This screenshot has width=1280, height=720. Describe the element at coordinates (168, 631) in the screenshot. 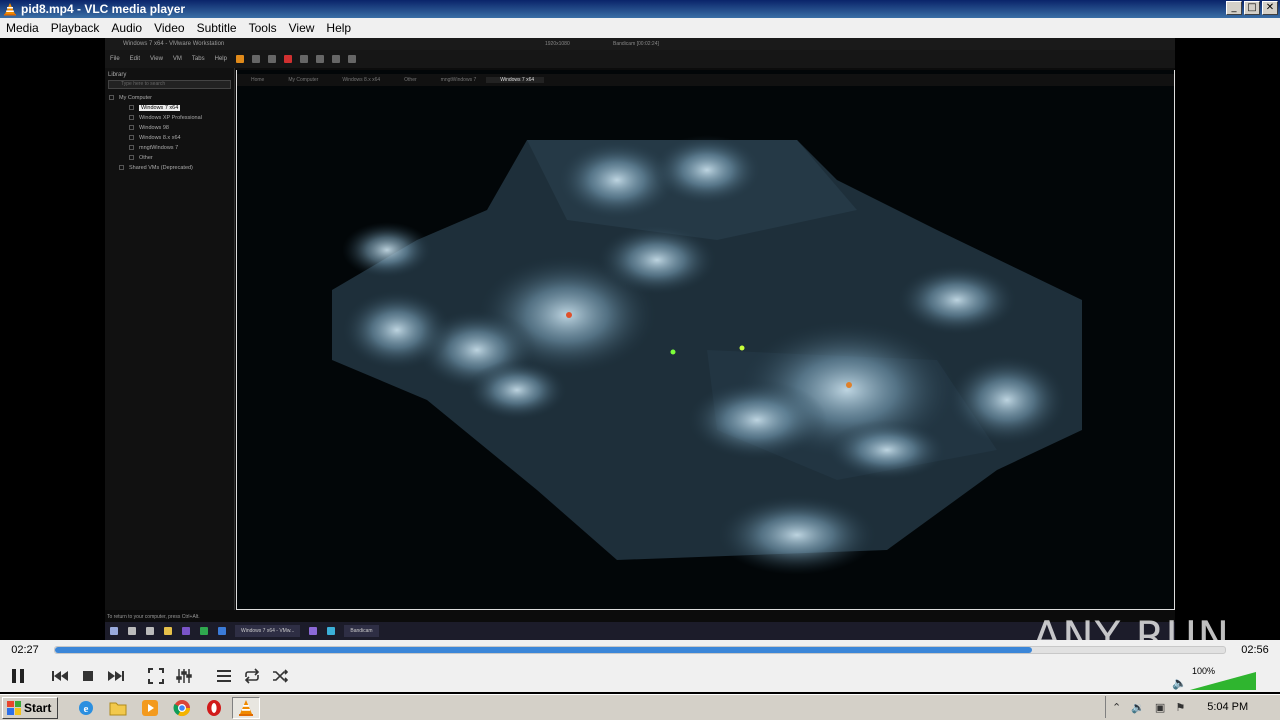

I see `guest-folder-icon` at that location.